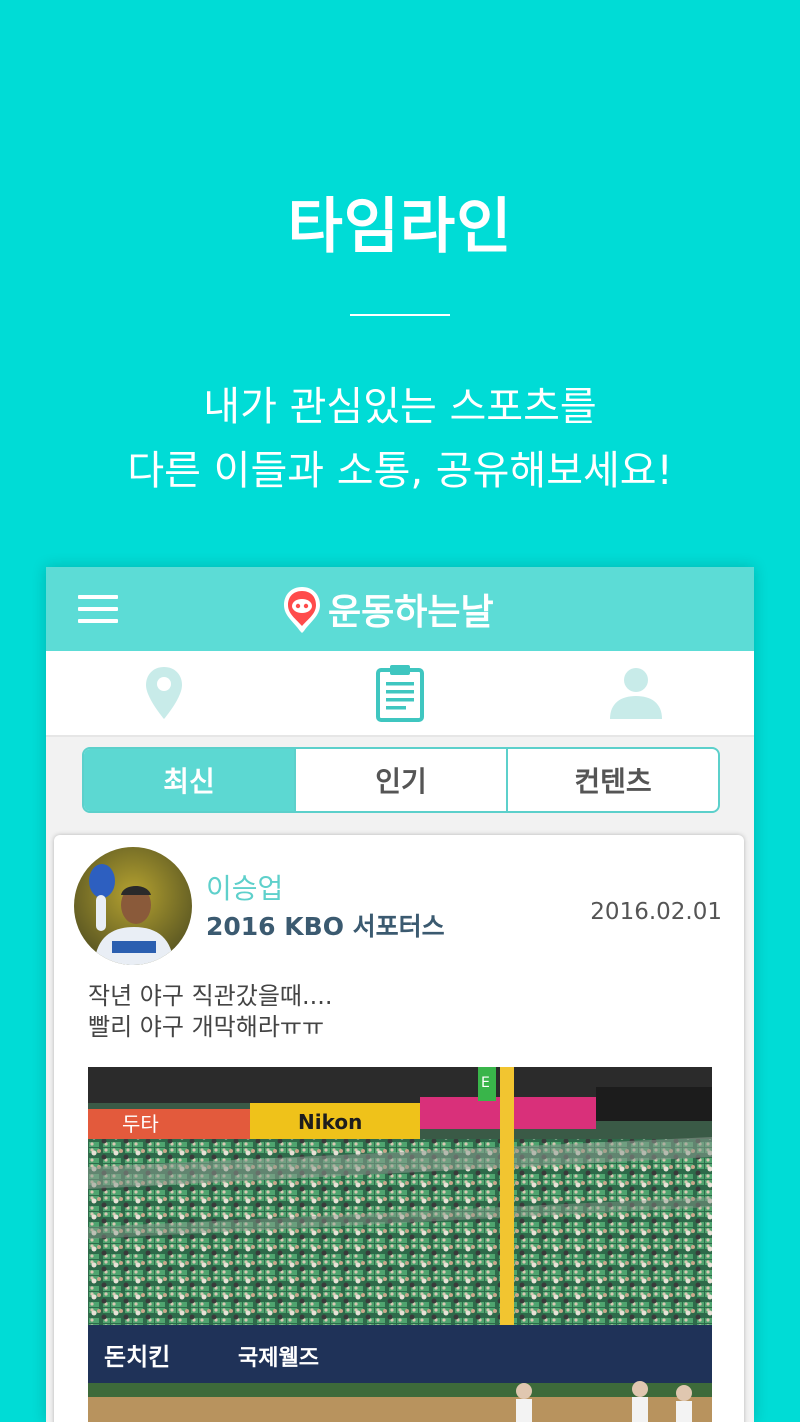  What do you see at coordinates (140, 1124) in the screenshot?
I see `sign-doota: 두타` at bounding box center [140, 1124].